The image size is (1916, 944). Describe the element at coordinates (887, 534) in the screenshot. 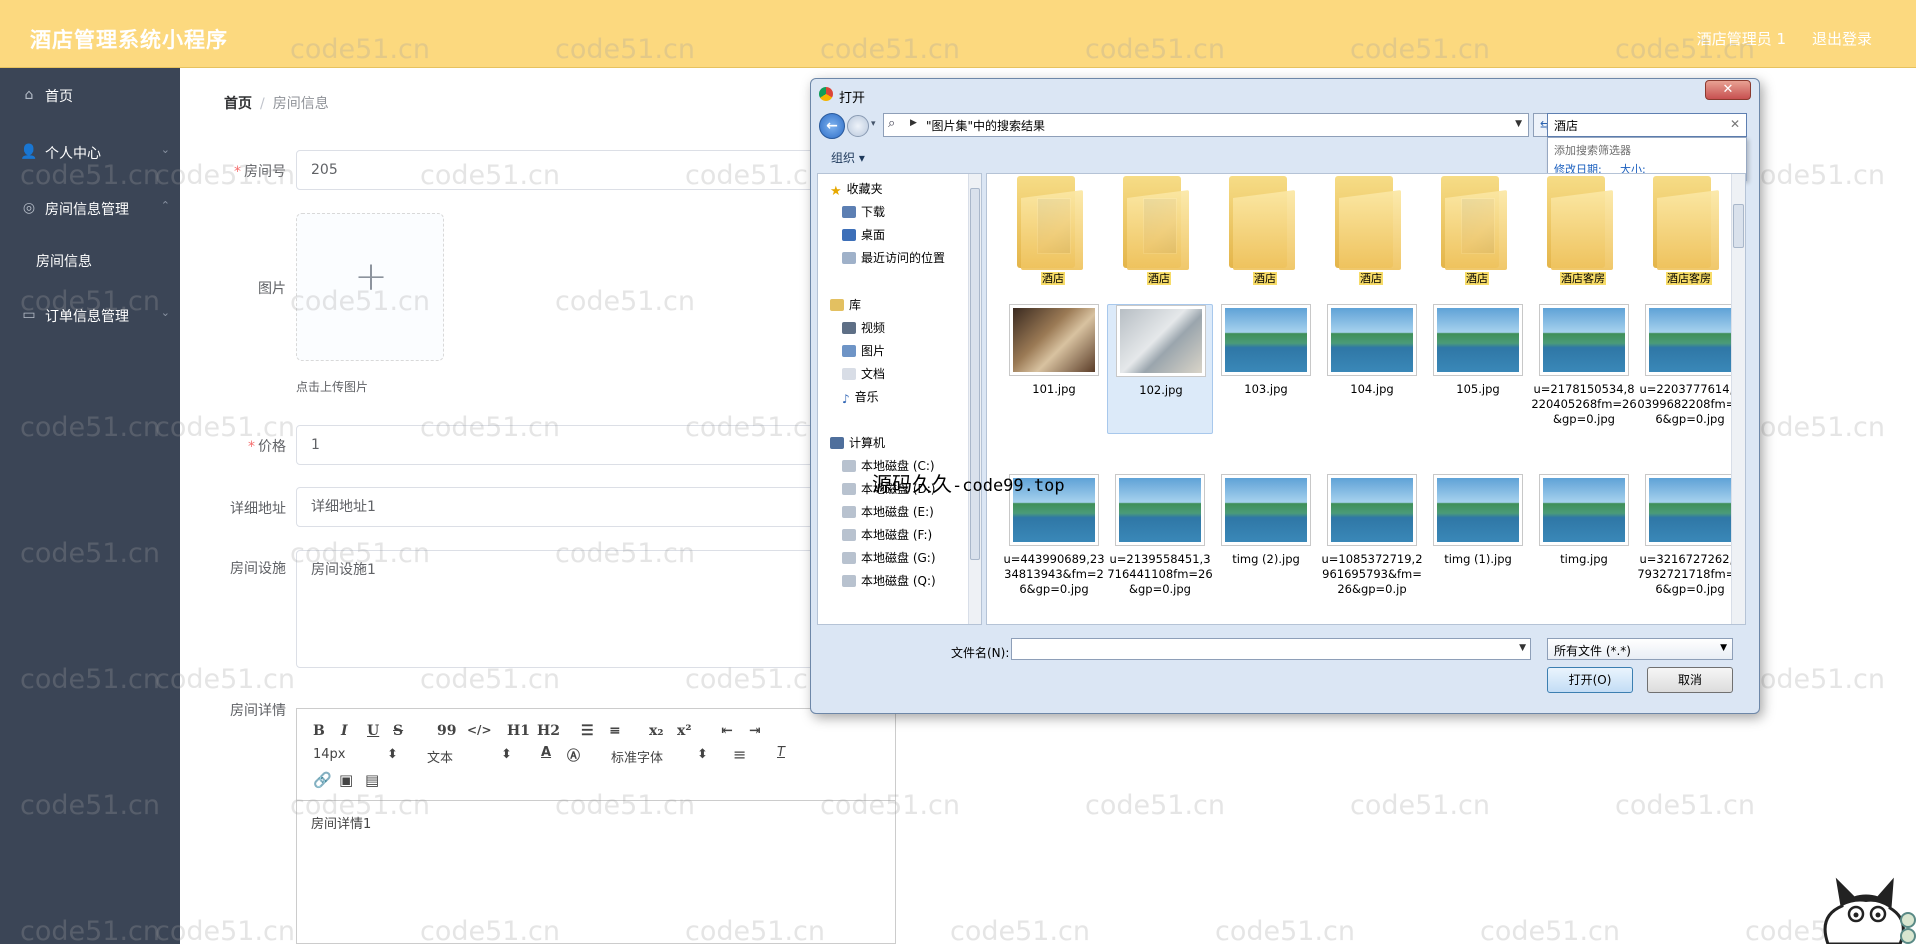

I see `nav-disk-f: 本地磁盘 (F:)` at that location.